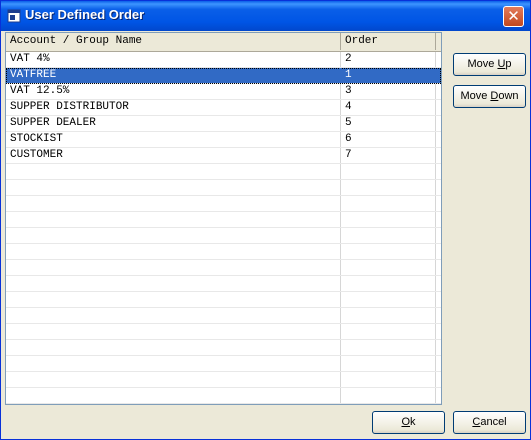 The height and width of the screenshot is (440, 531). I want to click on move-down-button: Move Down, so click(489, 96).